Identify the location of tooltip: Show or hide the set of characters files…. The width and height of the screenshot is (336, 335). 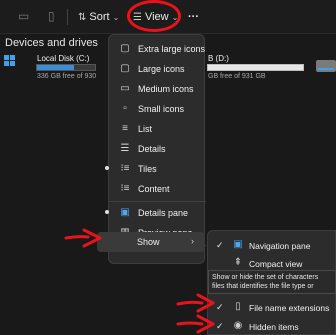
(272, 282).